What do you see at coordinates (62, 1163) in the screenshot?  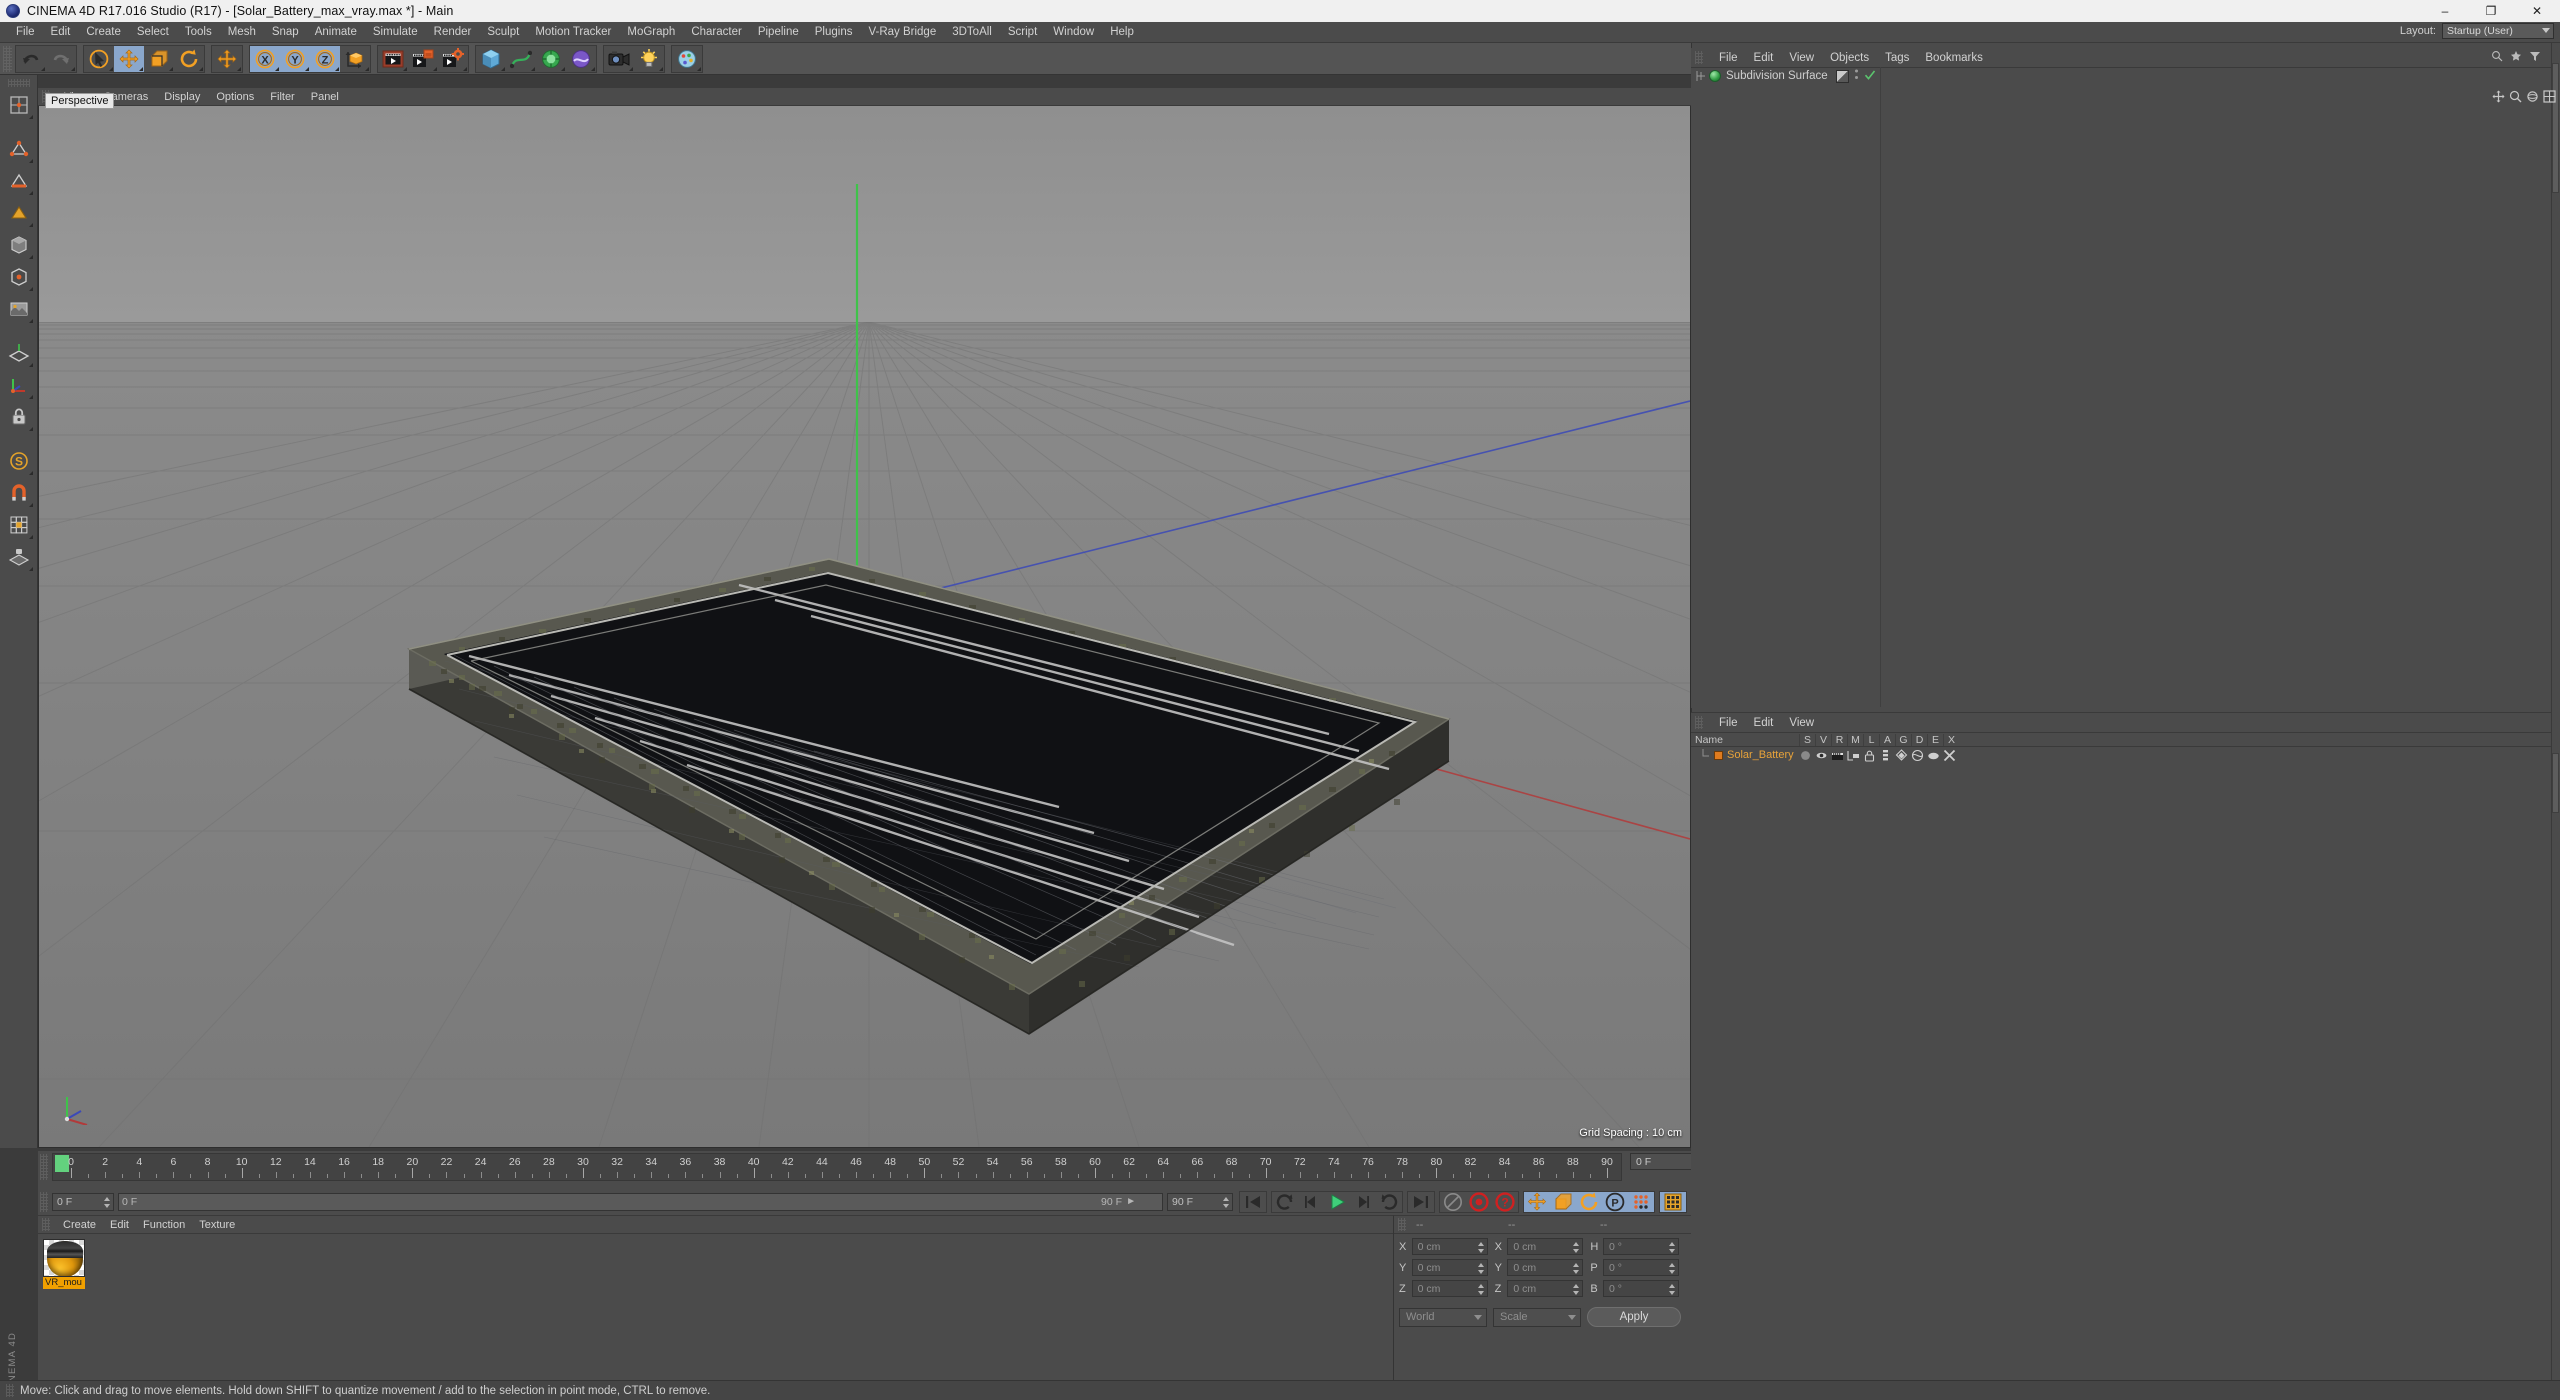 I see `timeline-playhead` at bounding box center [62, 1163].